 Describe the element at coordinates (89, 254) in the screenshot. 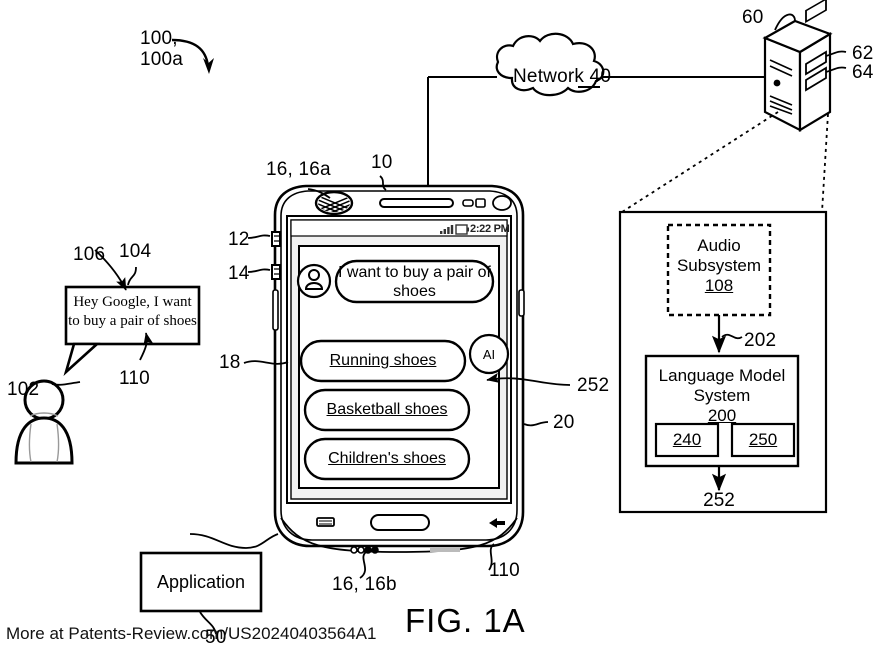

I see `callout-106: 106` at that location.